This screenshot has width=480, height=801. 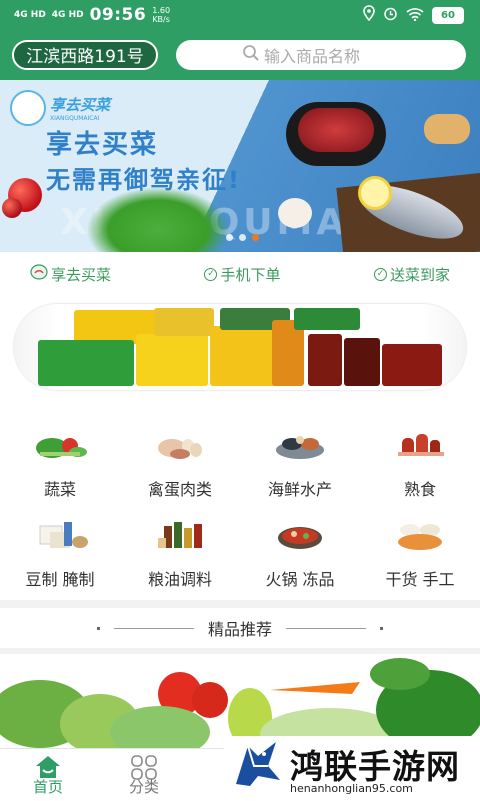 I want to click on slogan-row: 享去买菜 ✓ 手机下单 ✓ 送菜到家, so click(x=240, y=274).